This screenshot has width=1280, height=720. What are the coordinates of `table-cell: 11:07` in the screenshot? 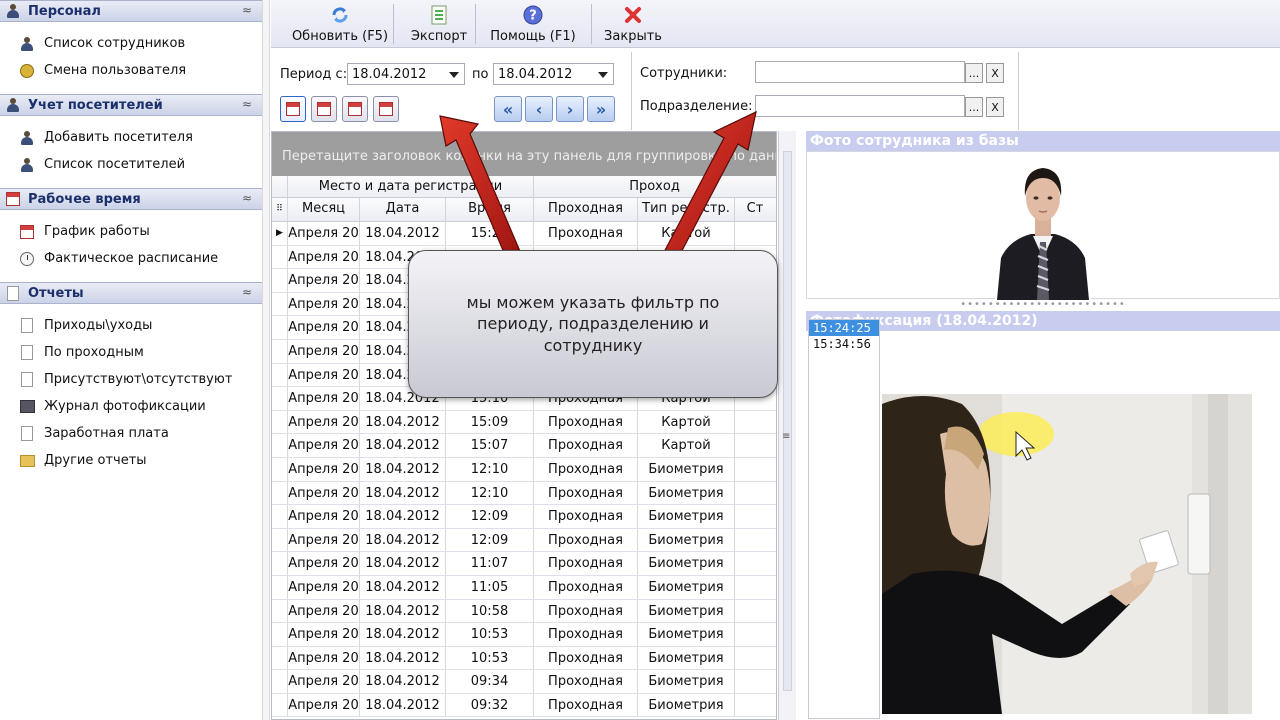 It's located at (490, 563).